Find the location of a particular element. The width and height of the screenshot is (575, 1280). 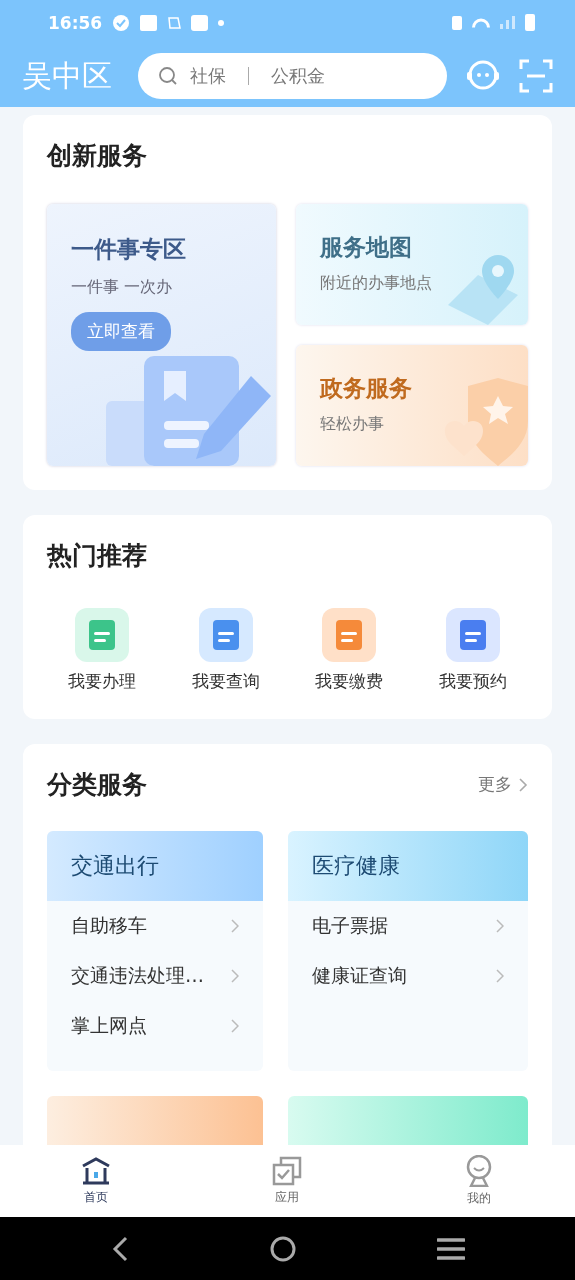

category-item: 电子票据 is located at coordinates (408, 926).